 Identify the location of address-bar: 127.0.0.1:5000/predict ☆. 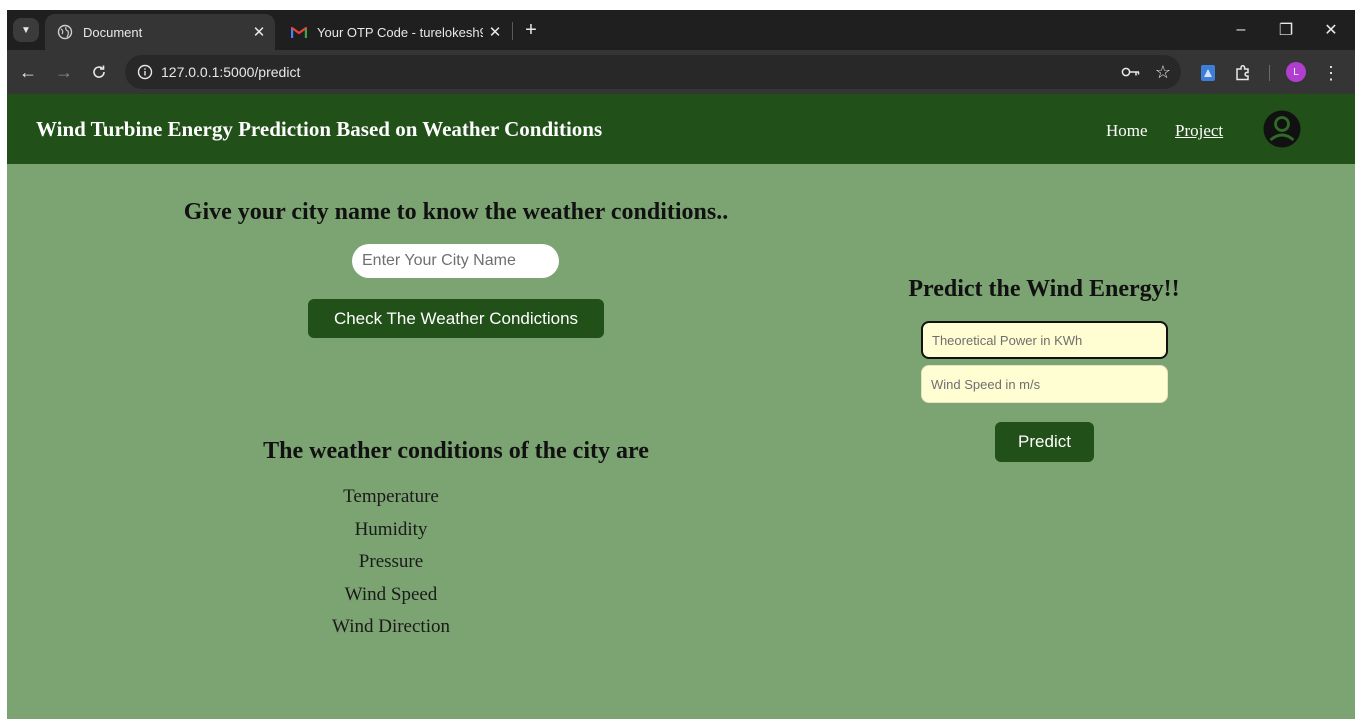
(653, 72).